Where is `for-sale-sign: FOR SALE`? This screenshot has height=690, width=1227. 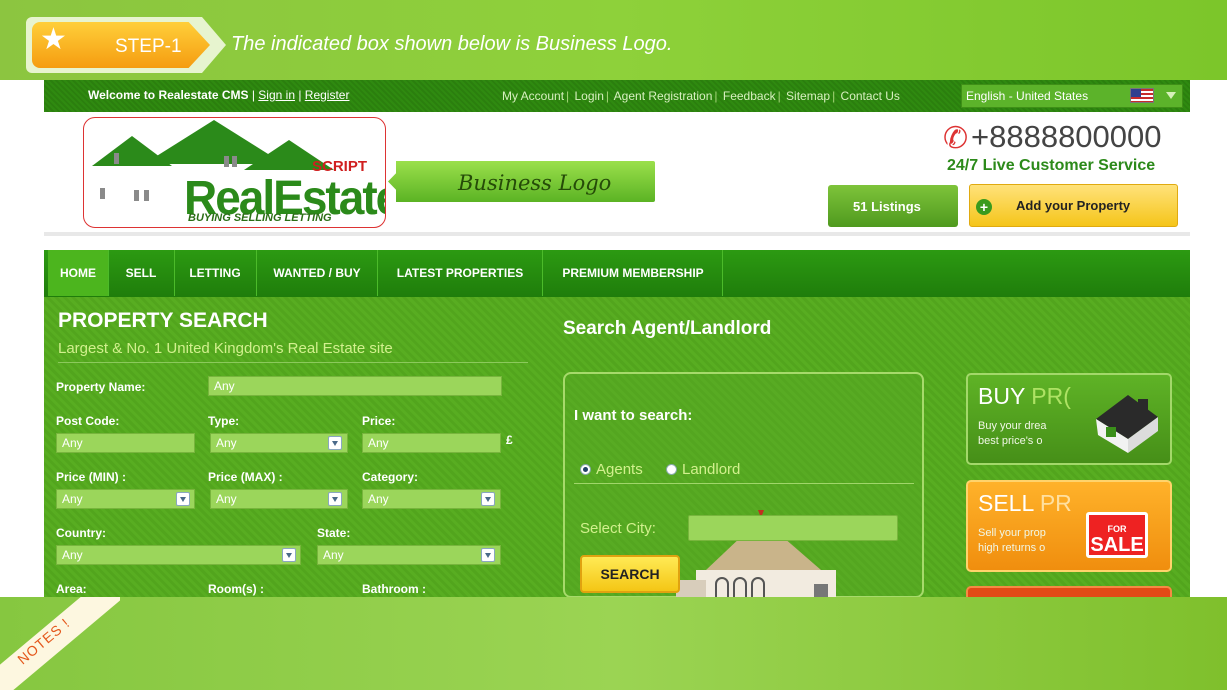 for-sale-sign: FOR SALE is located at coordinates (1117, 535).